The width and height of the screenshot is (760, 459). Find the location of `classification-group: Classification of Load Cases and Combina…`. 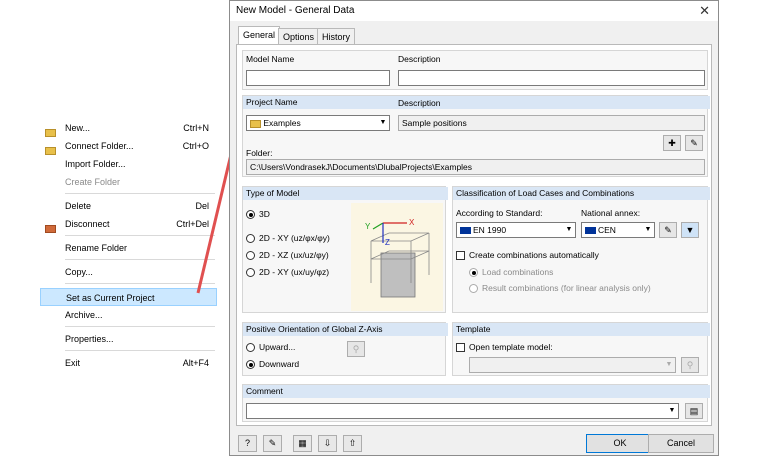

classification-group: Classification of Load Cases and Combina… is located at coordinates (581, 249).